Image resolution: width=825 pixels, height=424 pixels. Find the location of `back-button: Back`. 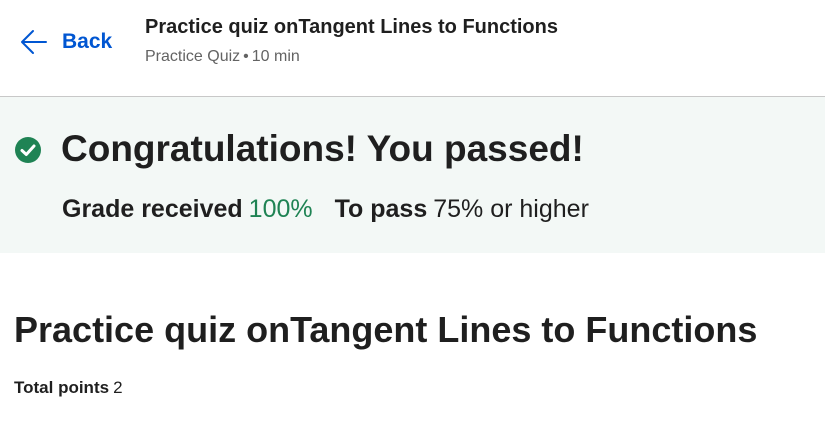

back-button: Back is located at coordinates (66, 42).